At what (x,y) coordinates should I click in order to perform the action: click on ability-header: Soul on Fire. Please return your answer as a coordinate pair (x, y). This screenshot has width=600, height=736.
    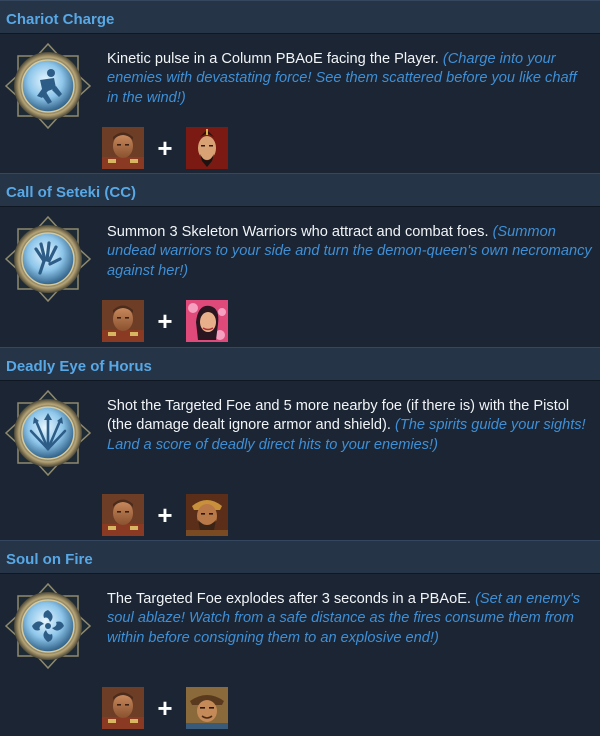
    Looking at the image, I should click on (300, 557).